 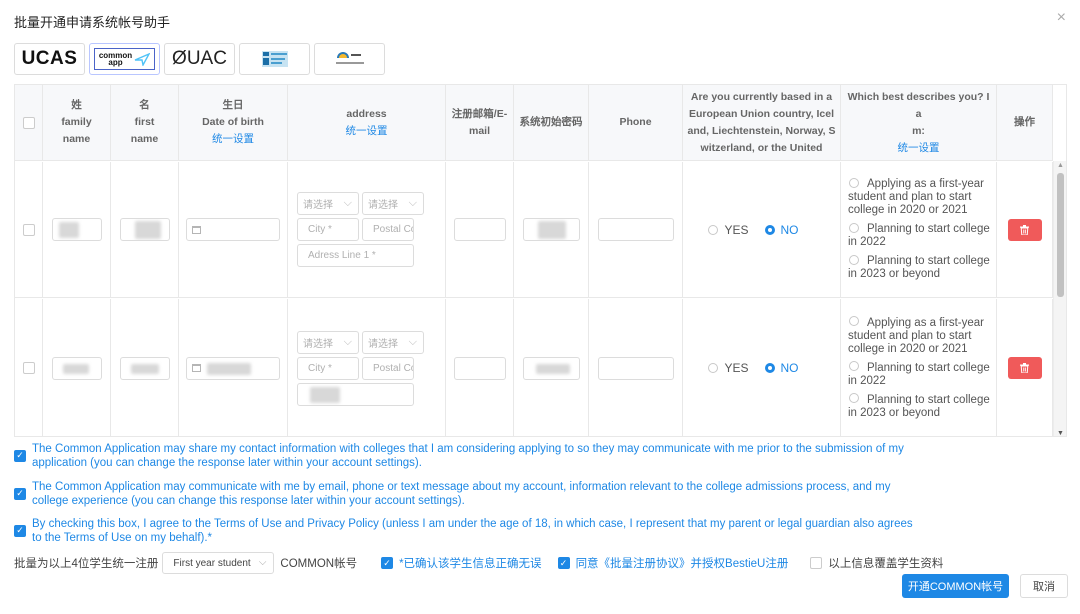 I want to click on dialog-title: 批量开通申请系统帐号助手, so click(x=92, y=22).